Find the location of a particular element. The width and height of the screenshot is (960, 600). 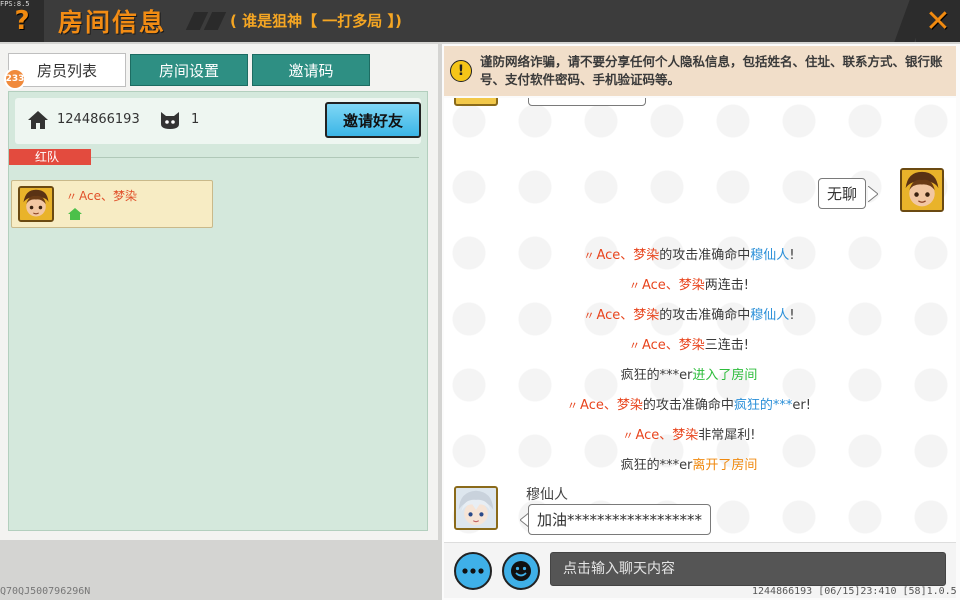

warning-icon: ! is located at coordinates (461, 71).